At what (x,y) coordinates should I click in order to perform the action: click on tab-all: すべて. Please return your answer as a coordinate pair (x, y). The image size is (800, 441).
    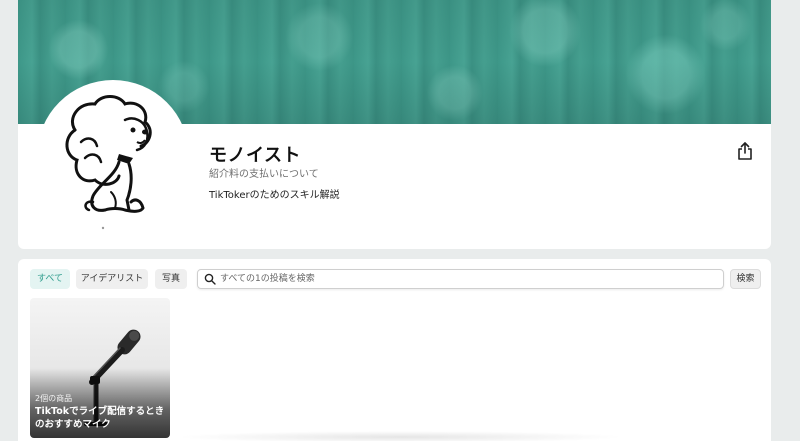
    Looking at the image, I should click on (50, 279).